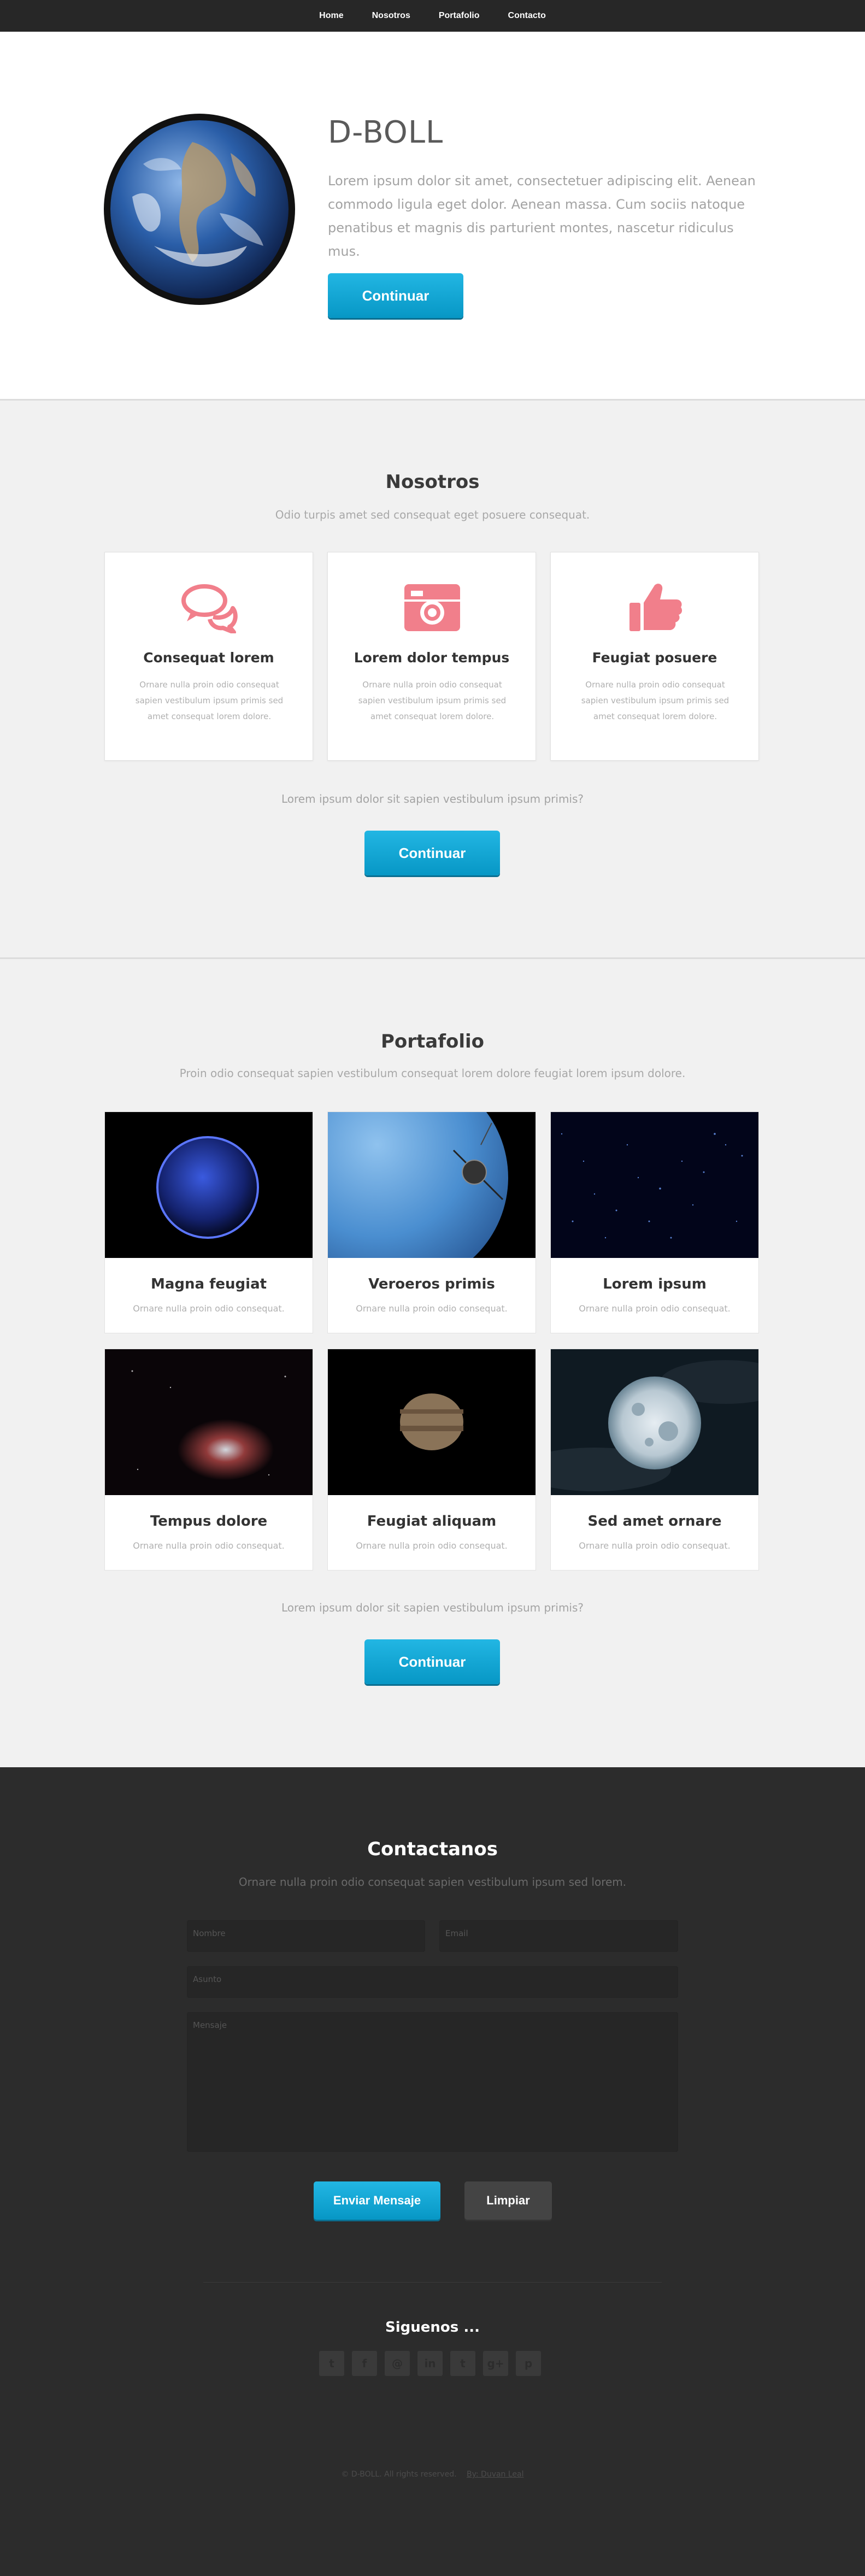  What do you see at coordinates (655, 608) in the screenshot?
I see `thumbs-up-icon` at bounding box center [655, 608].